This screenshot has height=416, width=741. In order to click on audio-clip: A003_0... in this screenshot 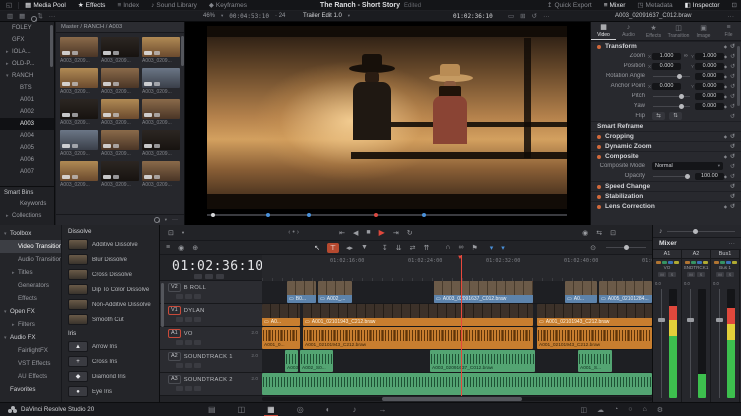, I will do `click(291, 361)`.